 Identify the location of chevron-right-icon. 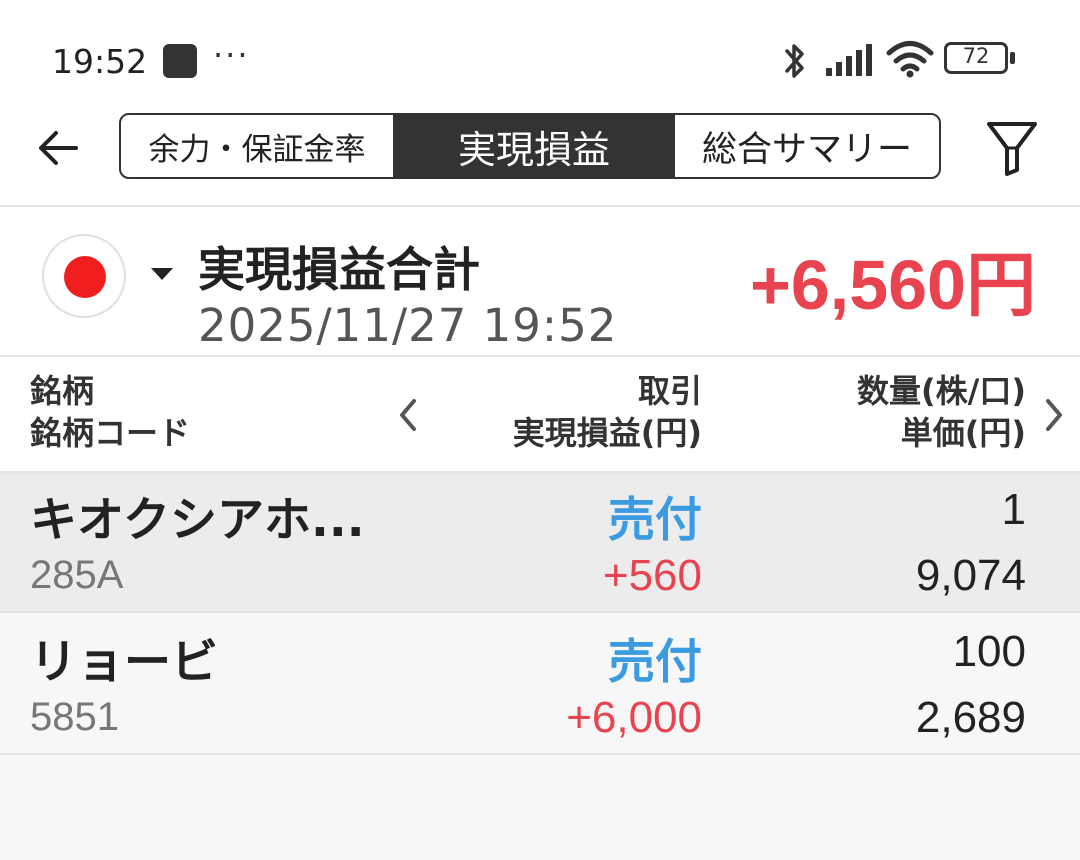
(1054, 415).